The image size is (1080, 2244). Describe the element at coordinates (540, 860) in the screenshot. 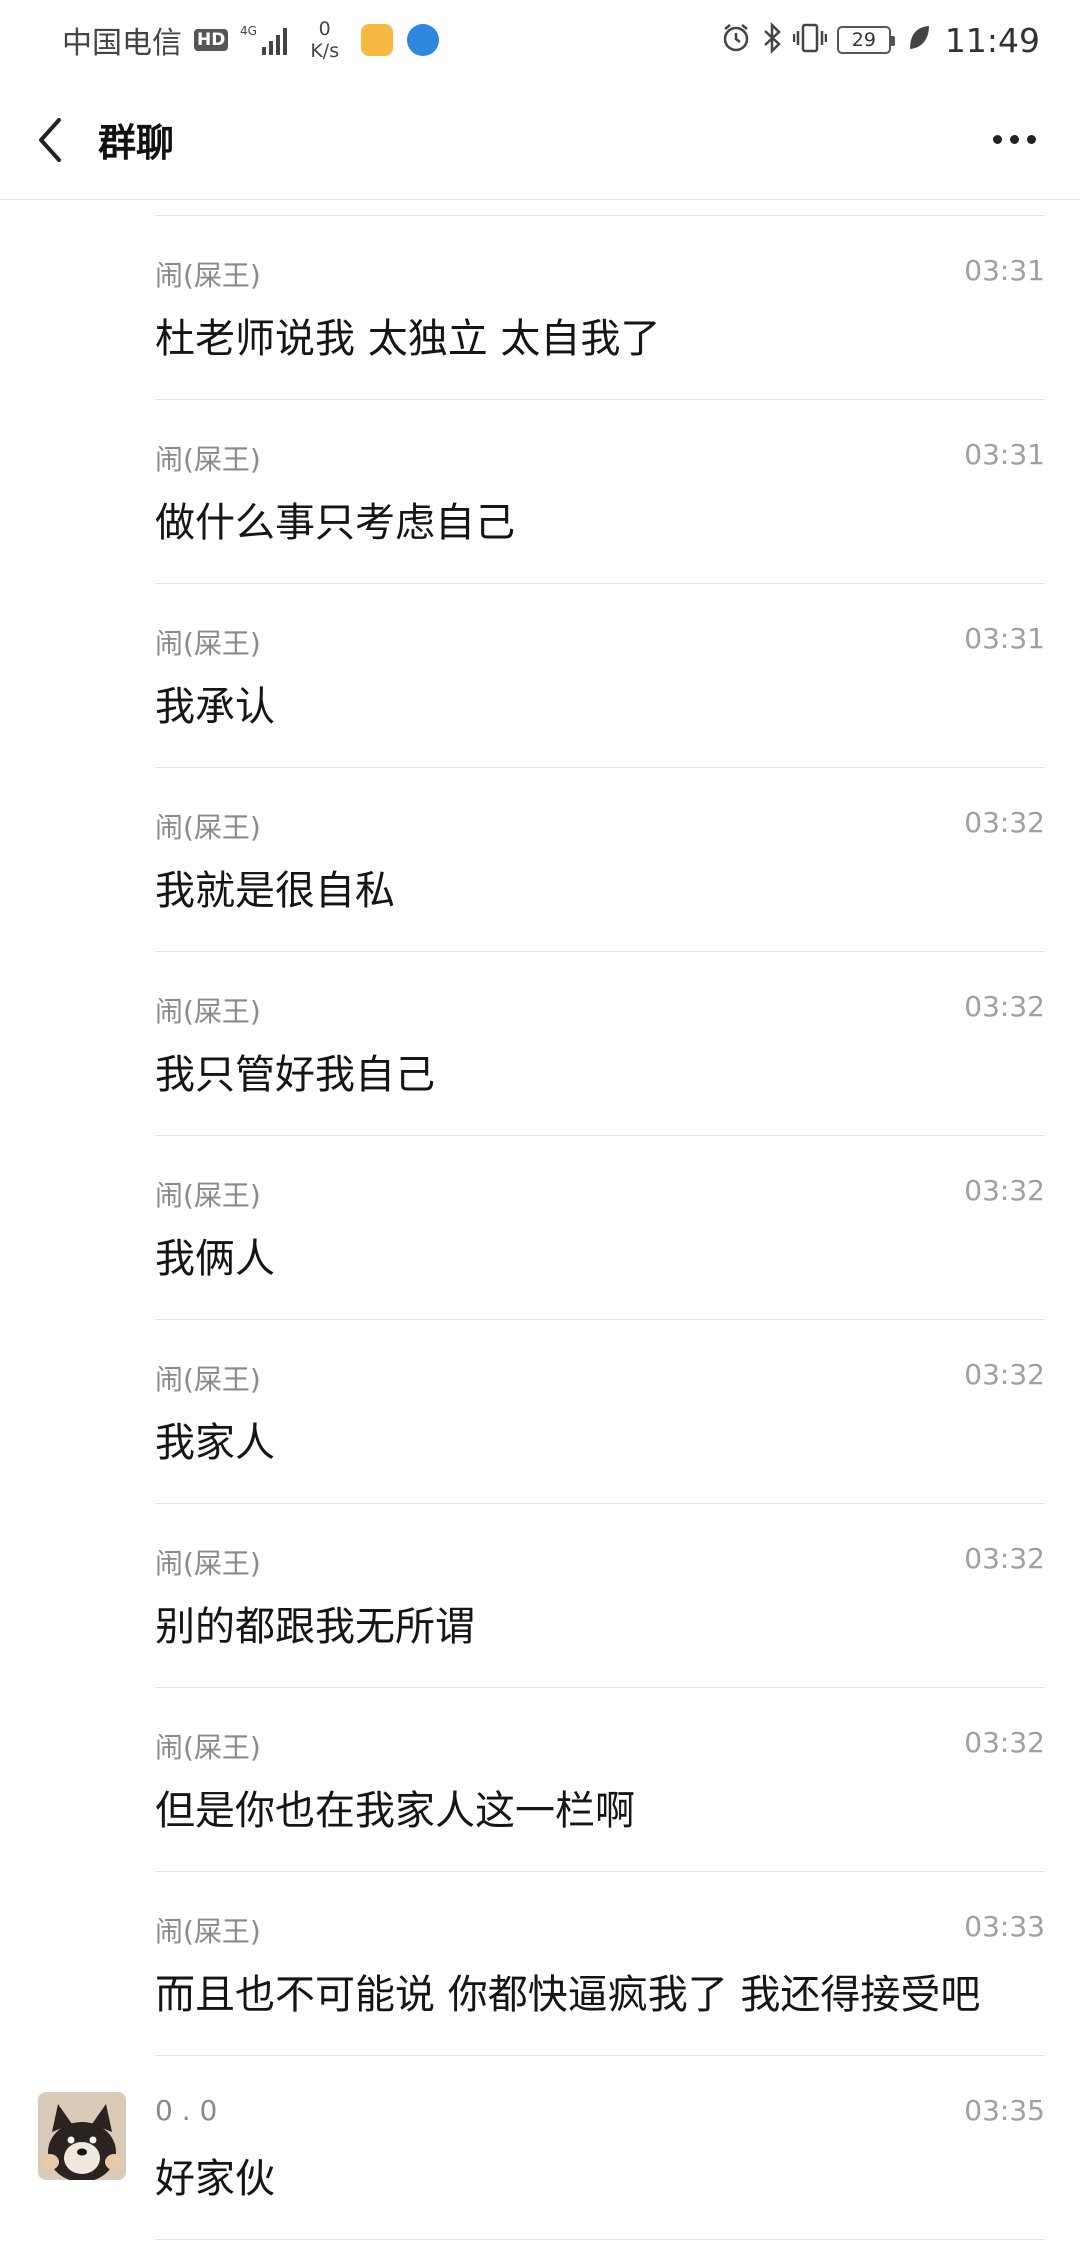

I see `list-item: 闹(屎王) 03:32 我就是很自私` at that location.